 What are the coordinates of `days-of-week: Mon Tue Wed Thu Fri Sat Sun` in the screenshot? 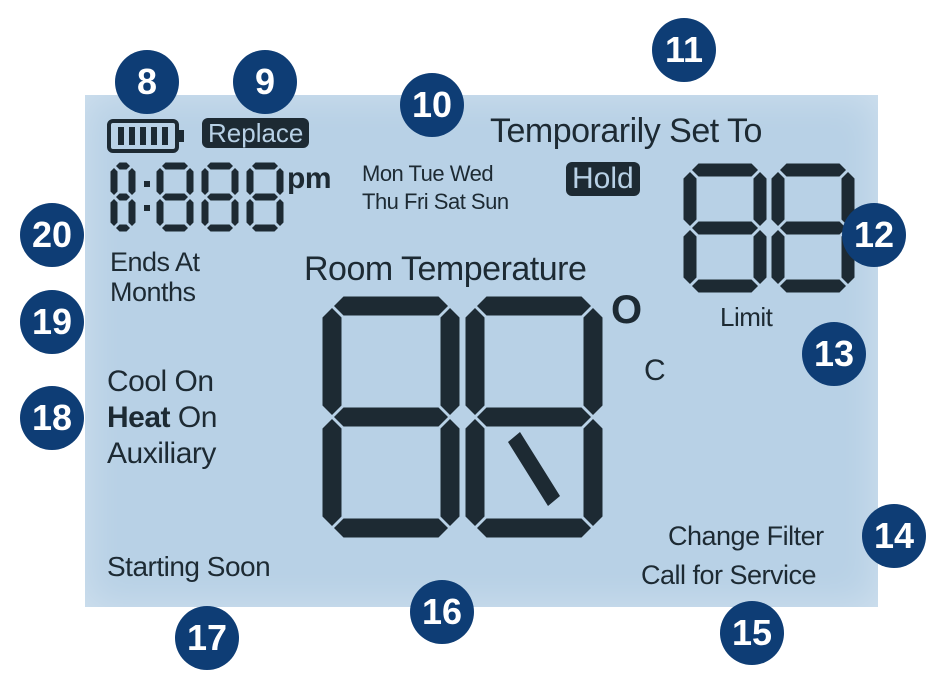 It's located at (435, 187).